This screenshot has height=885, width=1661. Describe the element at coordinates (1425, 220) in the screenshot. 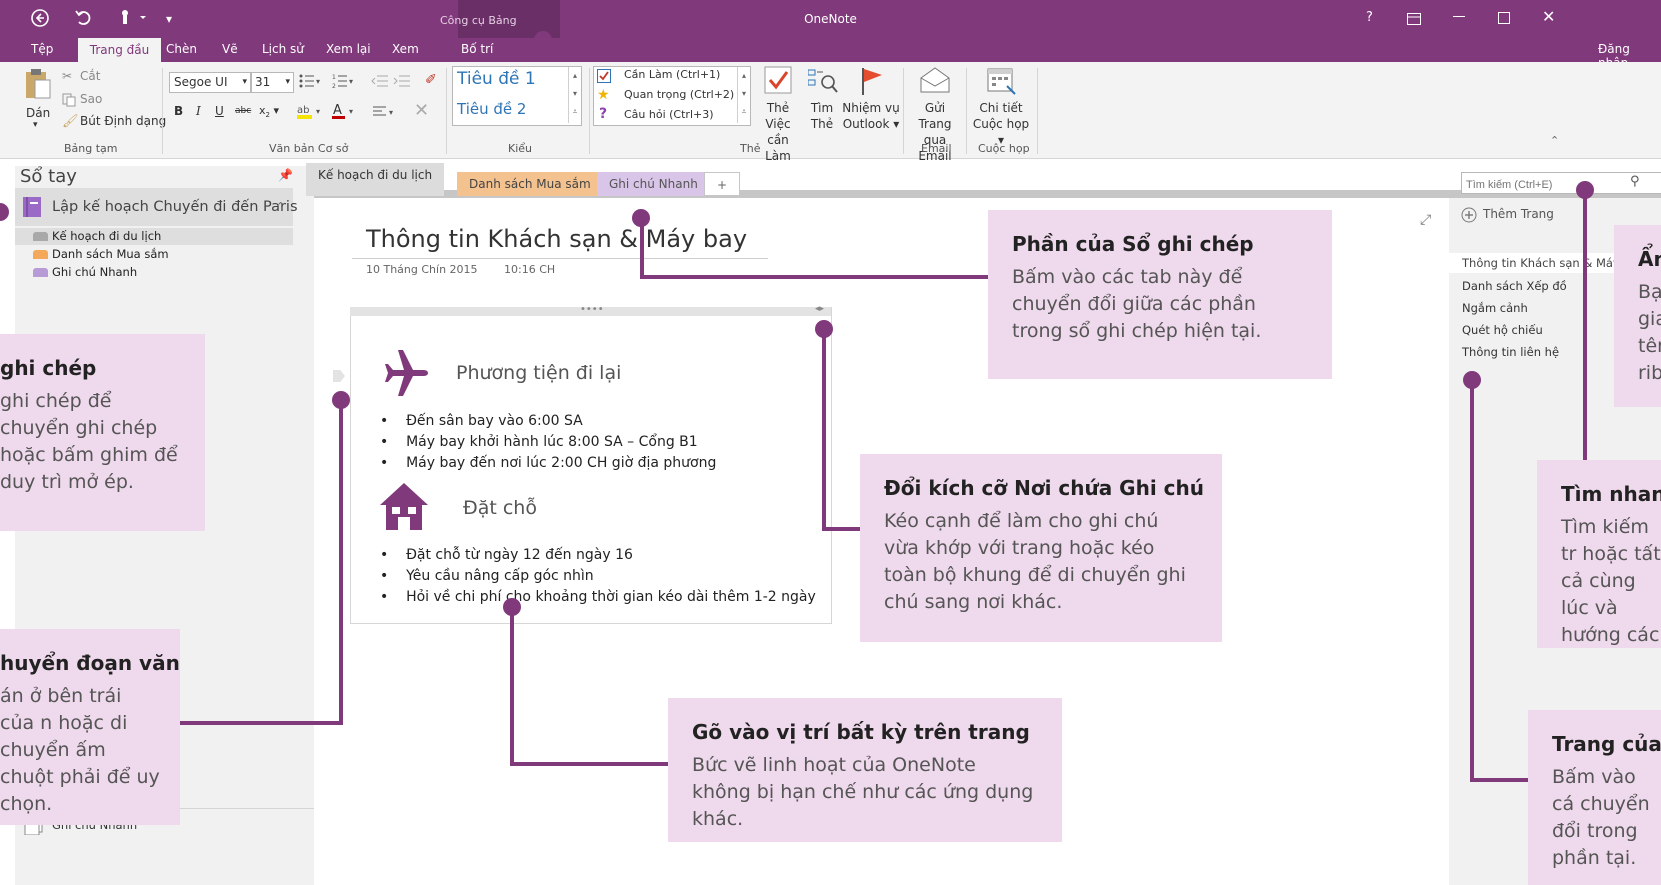

I see `expand-icon: ⤢` at that location.